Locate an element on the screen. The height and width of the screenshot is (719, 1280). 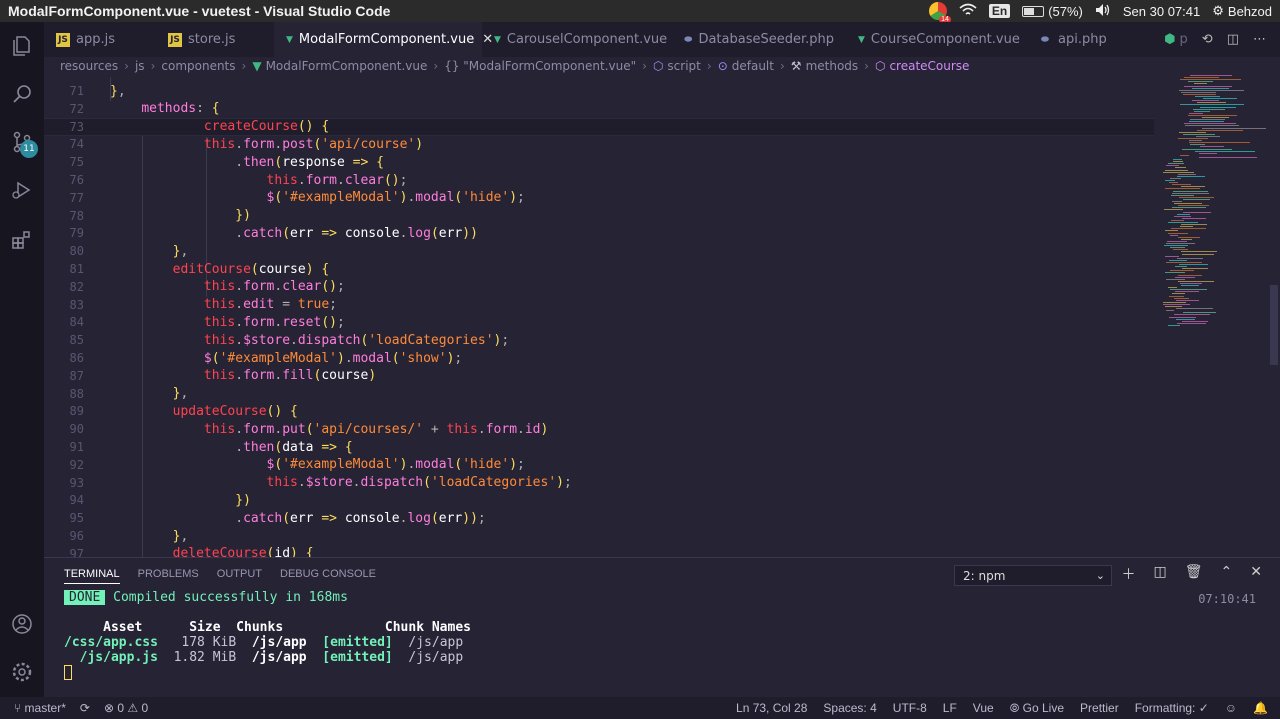
wifi-icon is located at coordinates (968, 11).